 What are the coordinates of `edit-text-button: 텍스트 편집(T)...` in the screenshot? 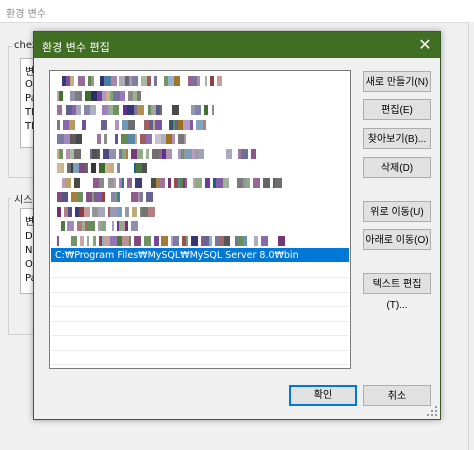 It's located at (397, 292).